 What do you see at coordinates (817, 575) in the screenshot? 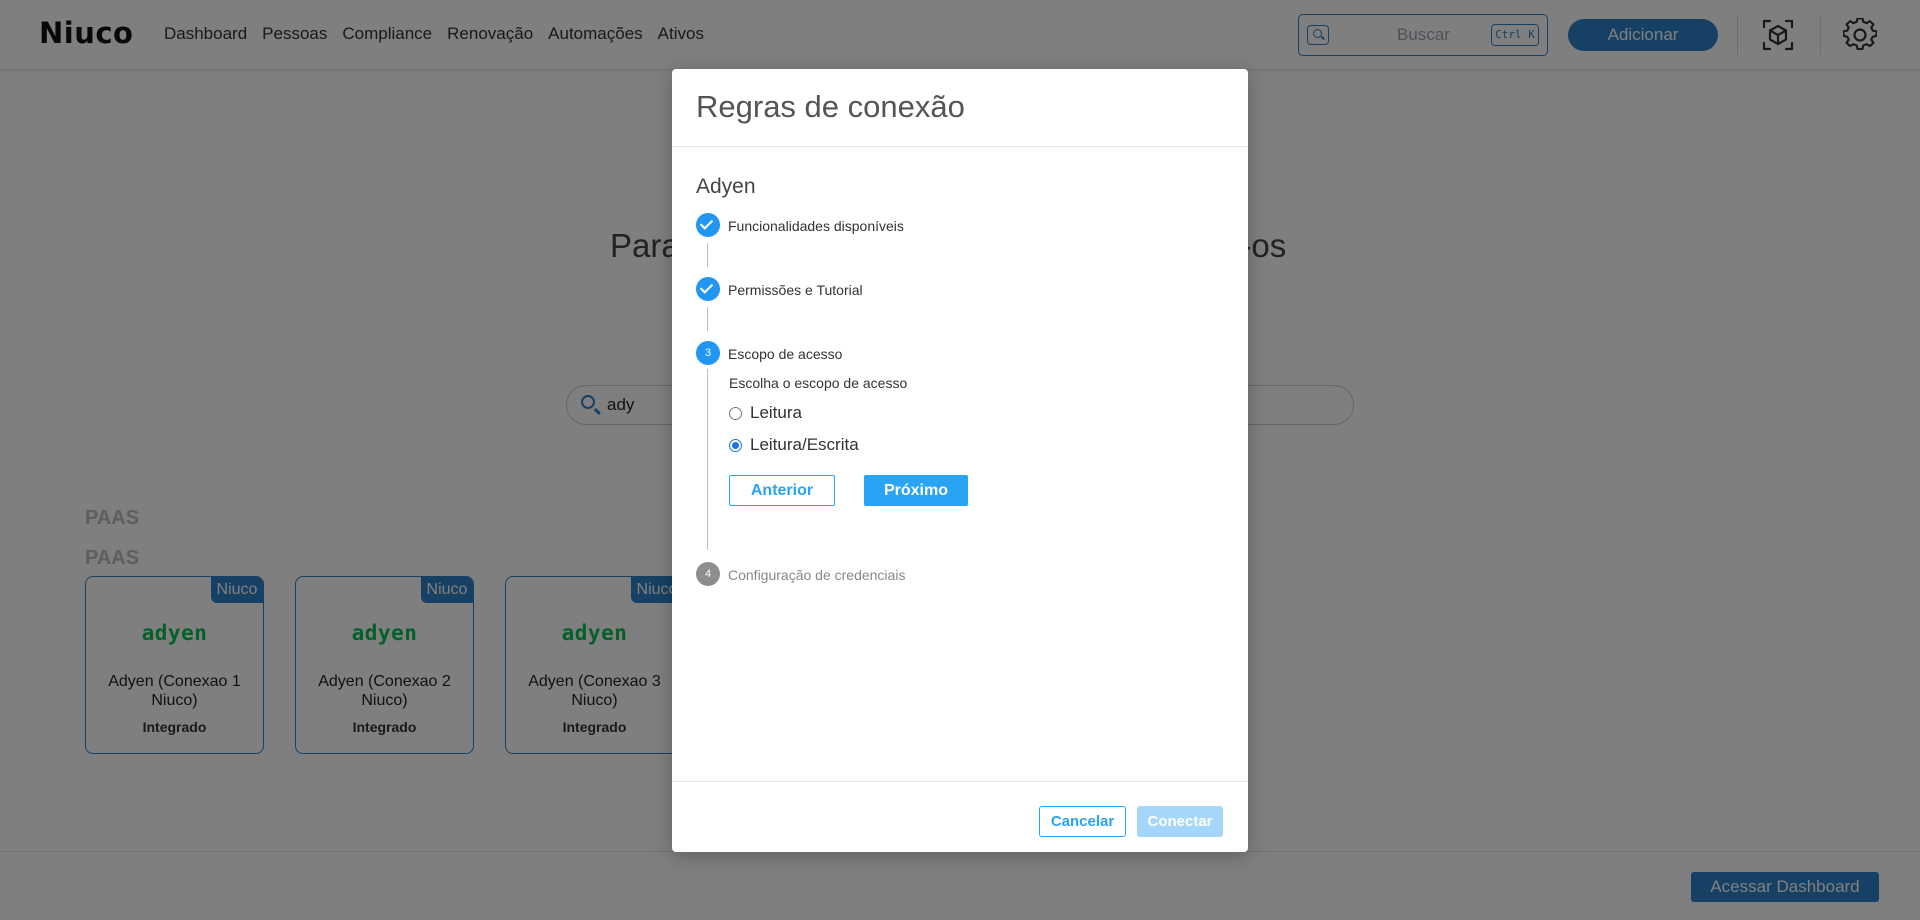
I see `step-4-label: Configuração de credenciais` at bounding box center [817, 575].